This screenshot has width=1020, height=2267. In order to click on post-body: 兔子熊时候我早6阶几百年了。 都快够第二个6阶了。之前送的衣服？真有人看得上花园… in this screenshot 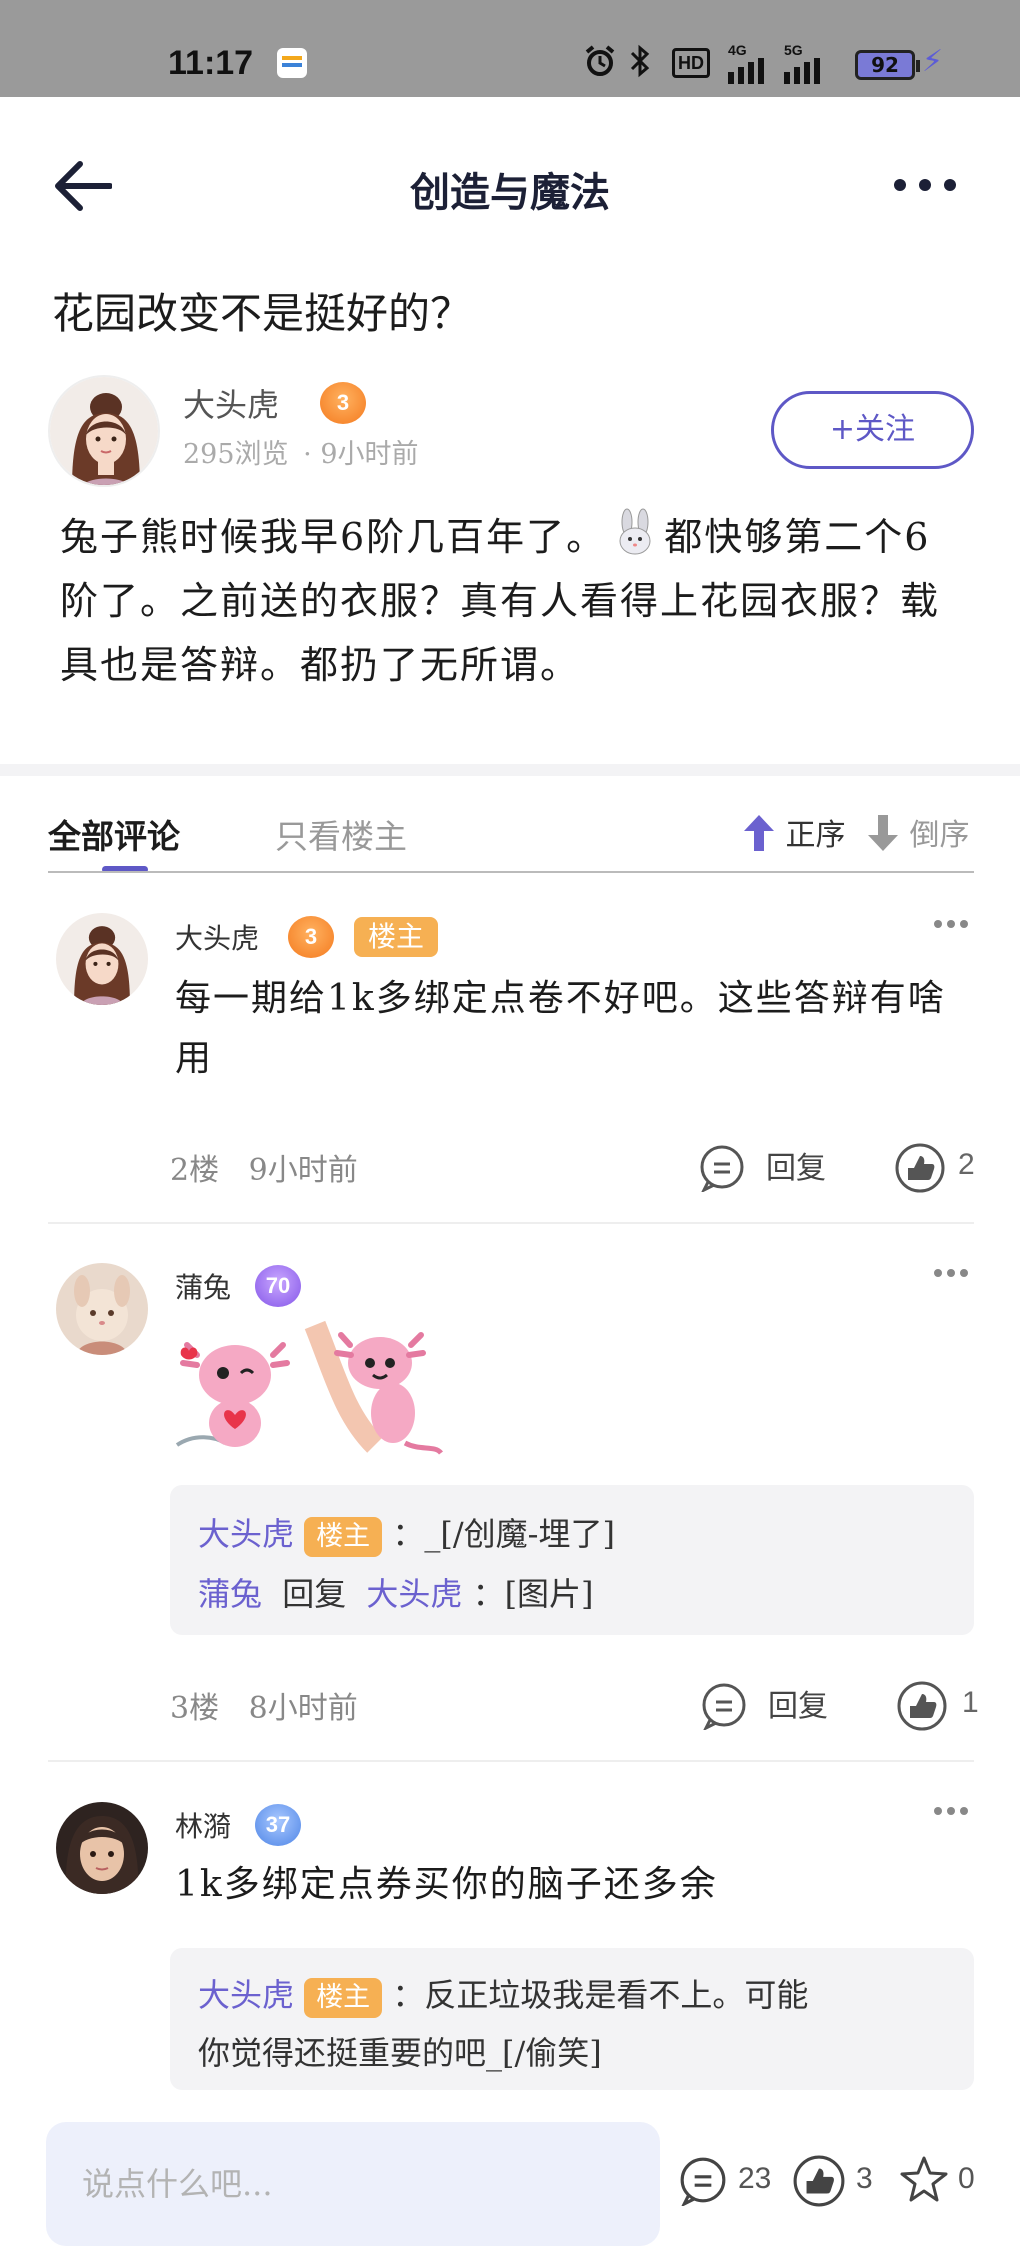, I will do `click(510, 601)`.